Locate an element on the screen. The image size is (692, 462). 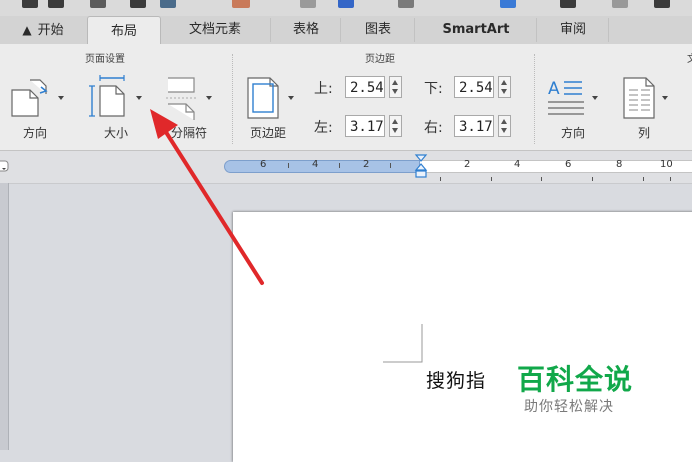
left-margin-stepper is located at coordinates (395, 126).